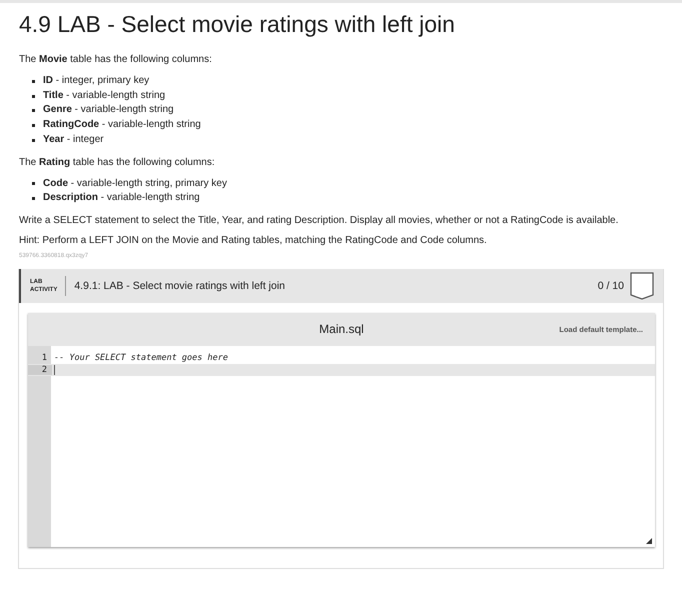 This screenshot has height=589, width=682. I want to click on line-number: 2, so click(40, 369).